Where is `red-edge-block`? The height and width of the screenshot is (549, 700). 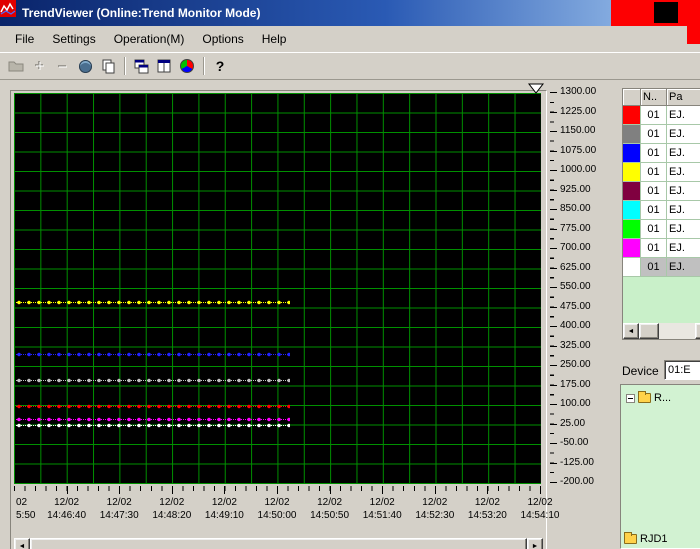
red-edge-block is located at coordinates (693, 35).